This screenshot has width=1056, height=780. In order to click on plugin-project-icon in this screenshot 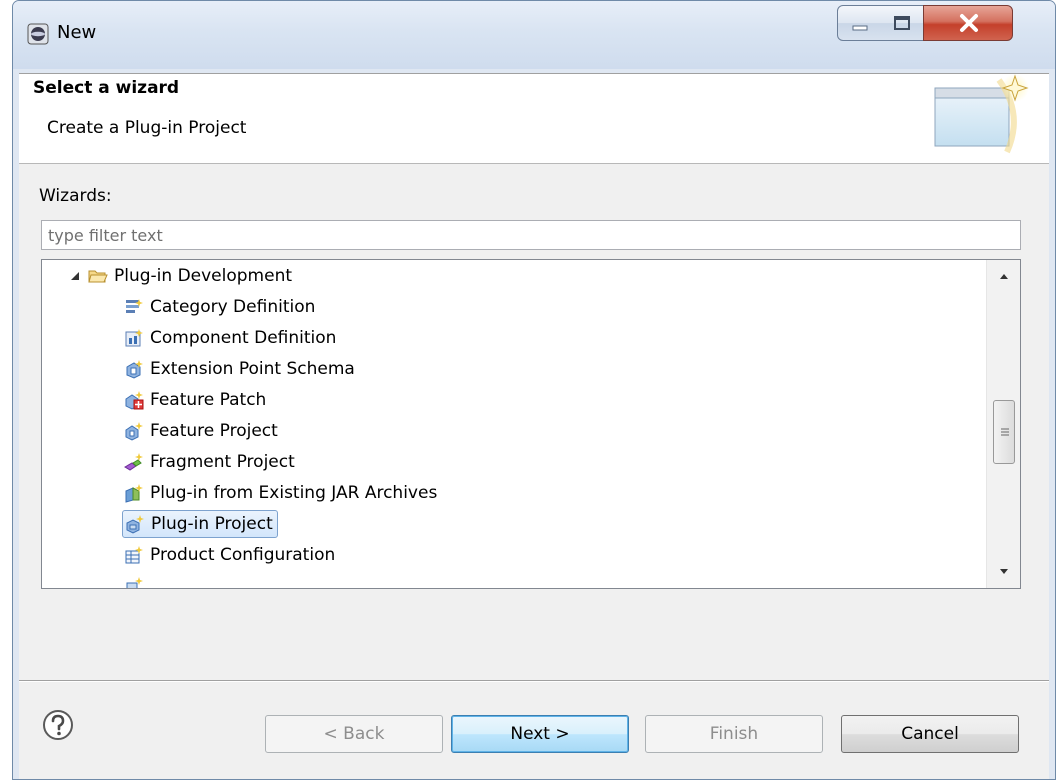, I will do `click(135, 524)`.